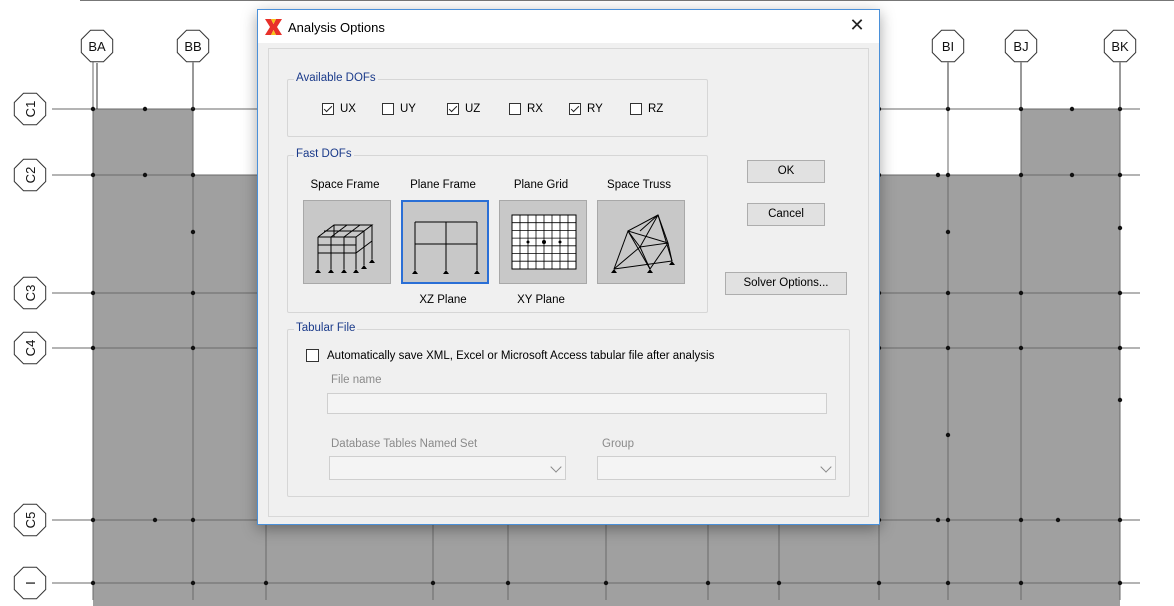 The width and height of the screenshot is (1174, 606). What do you see at coordinates (646, 109) in the screenshot?
I see `dof-rz-checkbox: RZ` at bounding box center [646, 109].